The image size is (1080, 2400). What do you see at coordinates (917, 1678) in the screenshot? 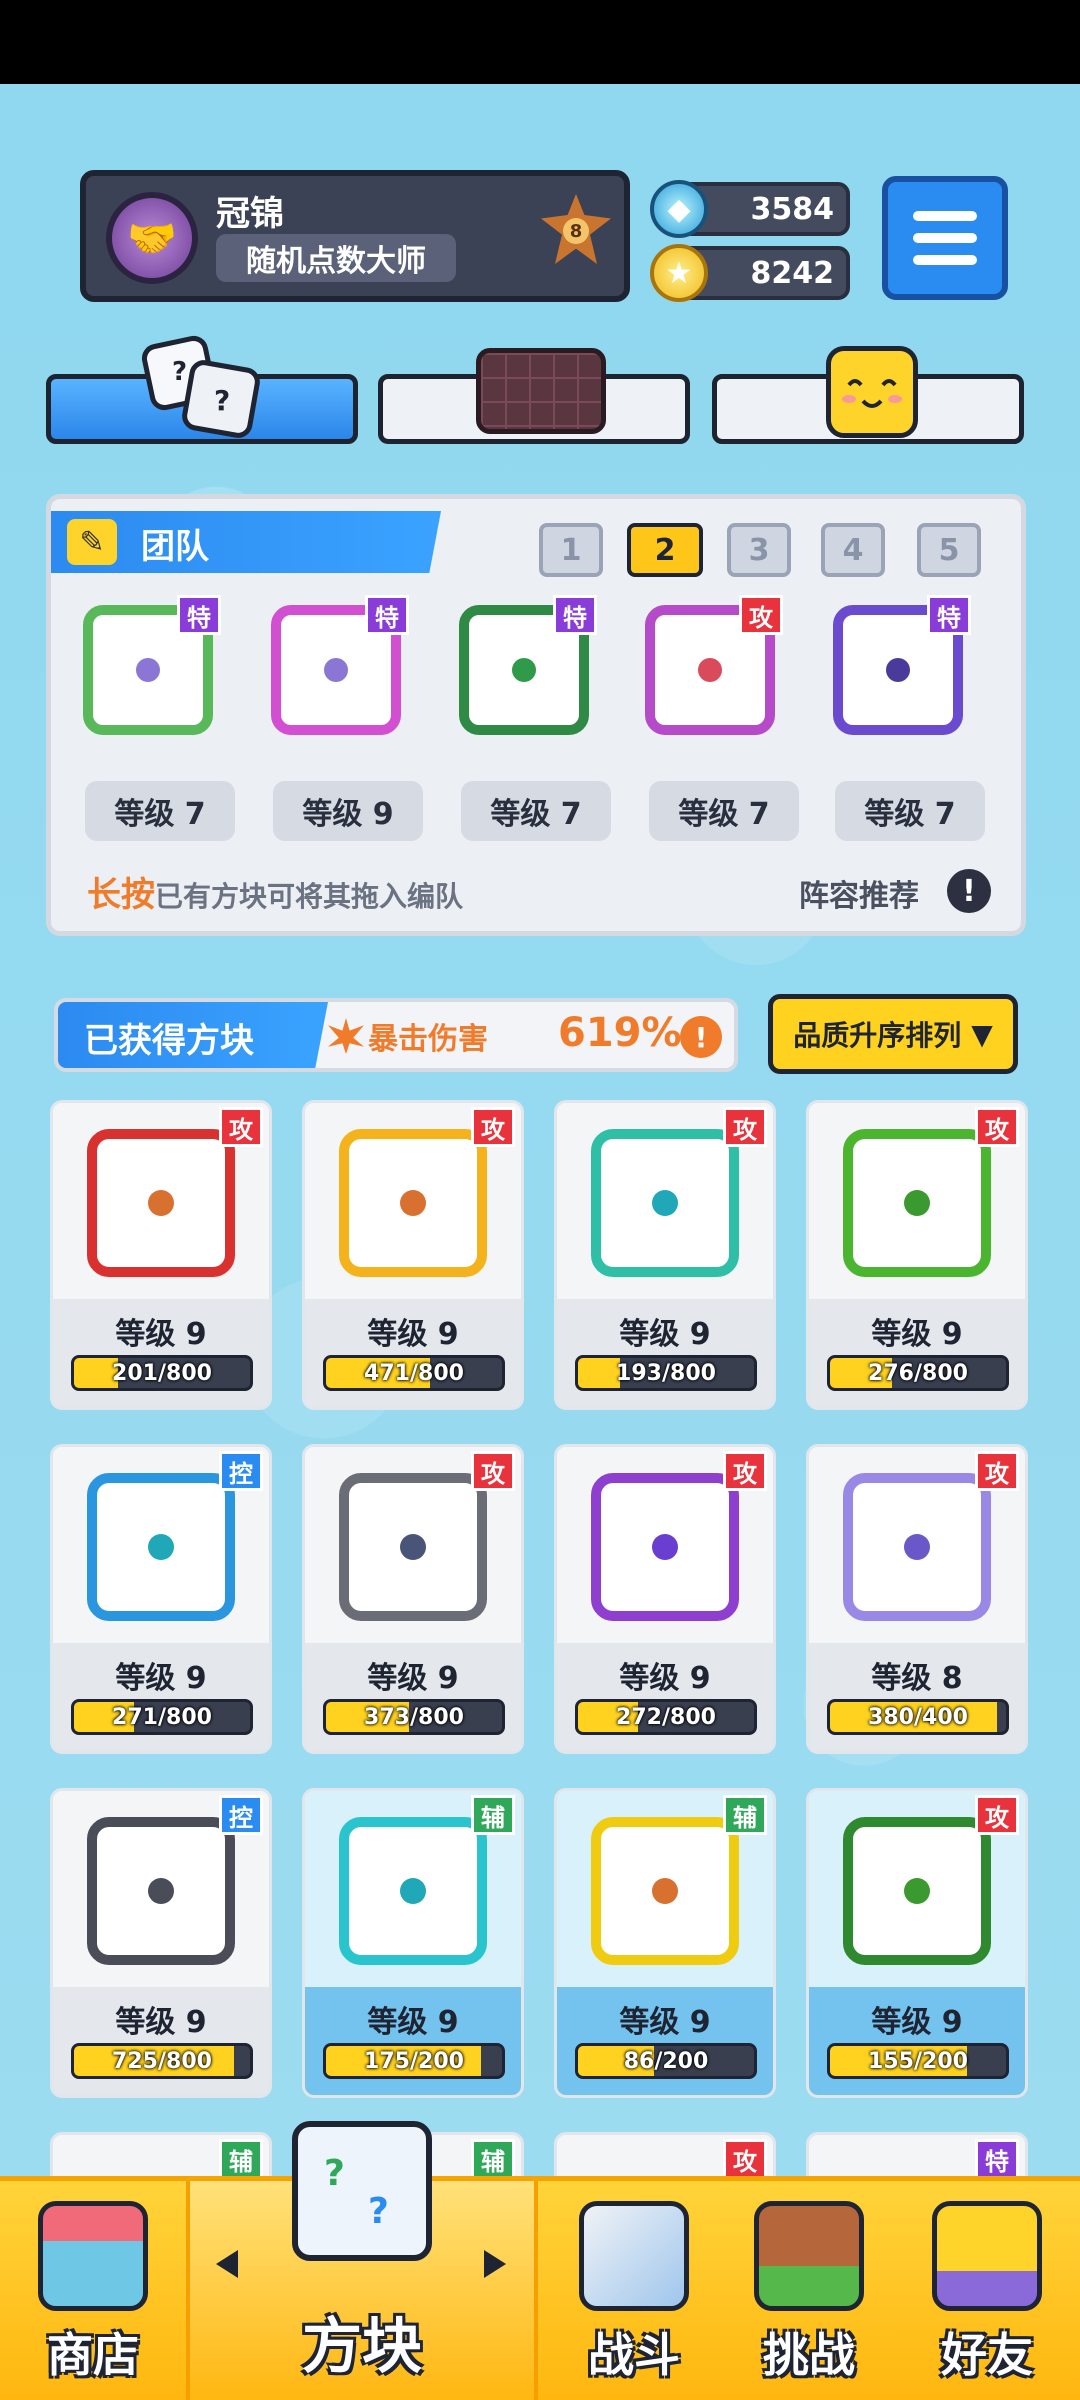
I see `dice-level: 等级 8` at bounding box center [917, 1678].